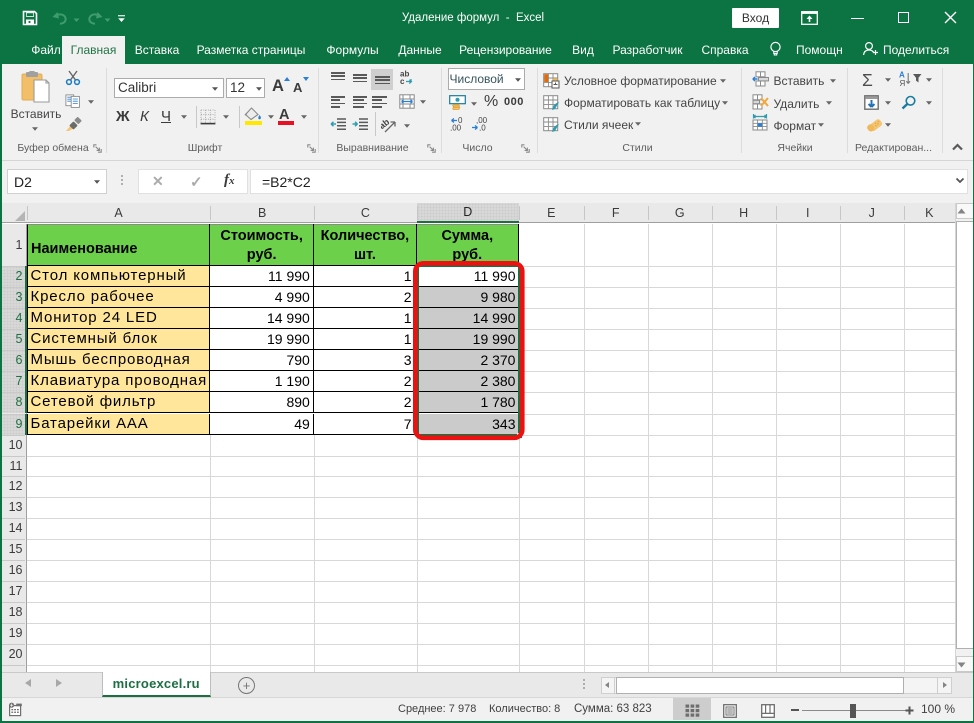 Image resolution: width=974 pixels, height=723 pixels. I want to click on svg-text: Я, so click(903, 83).